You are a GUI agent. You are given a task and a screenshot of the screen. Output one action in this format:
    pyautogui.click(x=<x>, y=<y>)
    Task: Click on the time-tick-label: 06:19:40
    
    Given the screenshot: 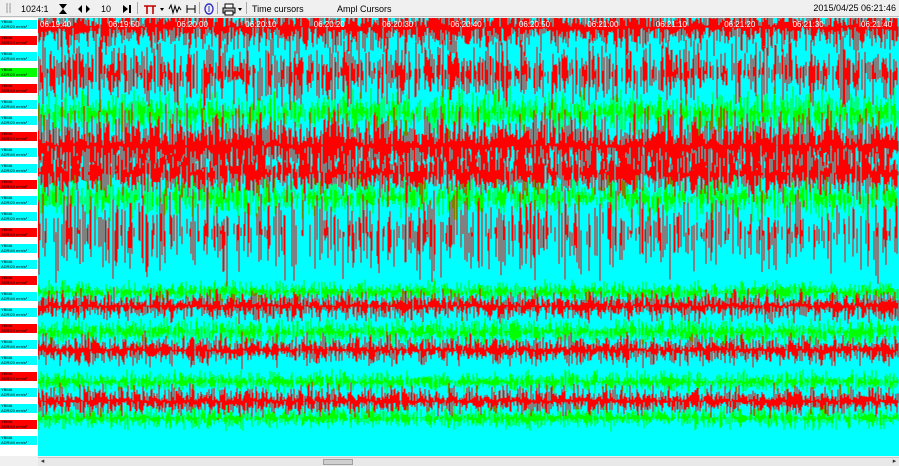 What is the action you would take?
    pyautogui.click(x=56, y=24)
    